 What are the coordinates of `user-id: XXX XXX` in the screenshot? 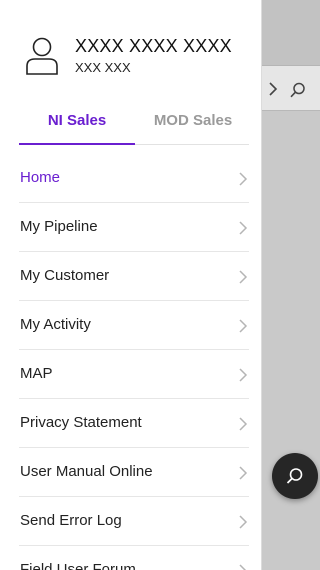 It's located at (103, 67).